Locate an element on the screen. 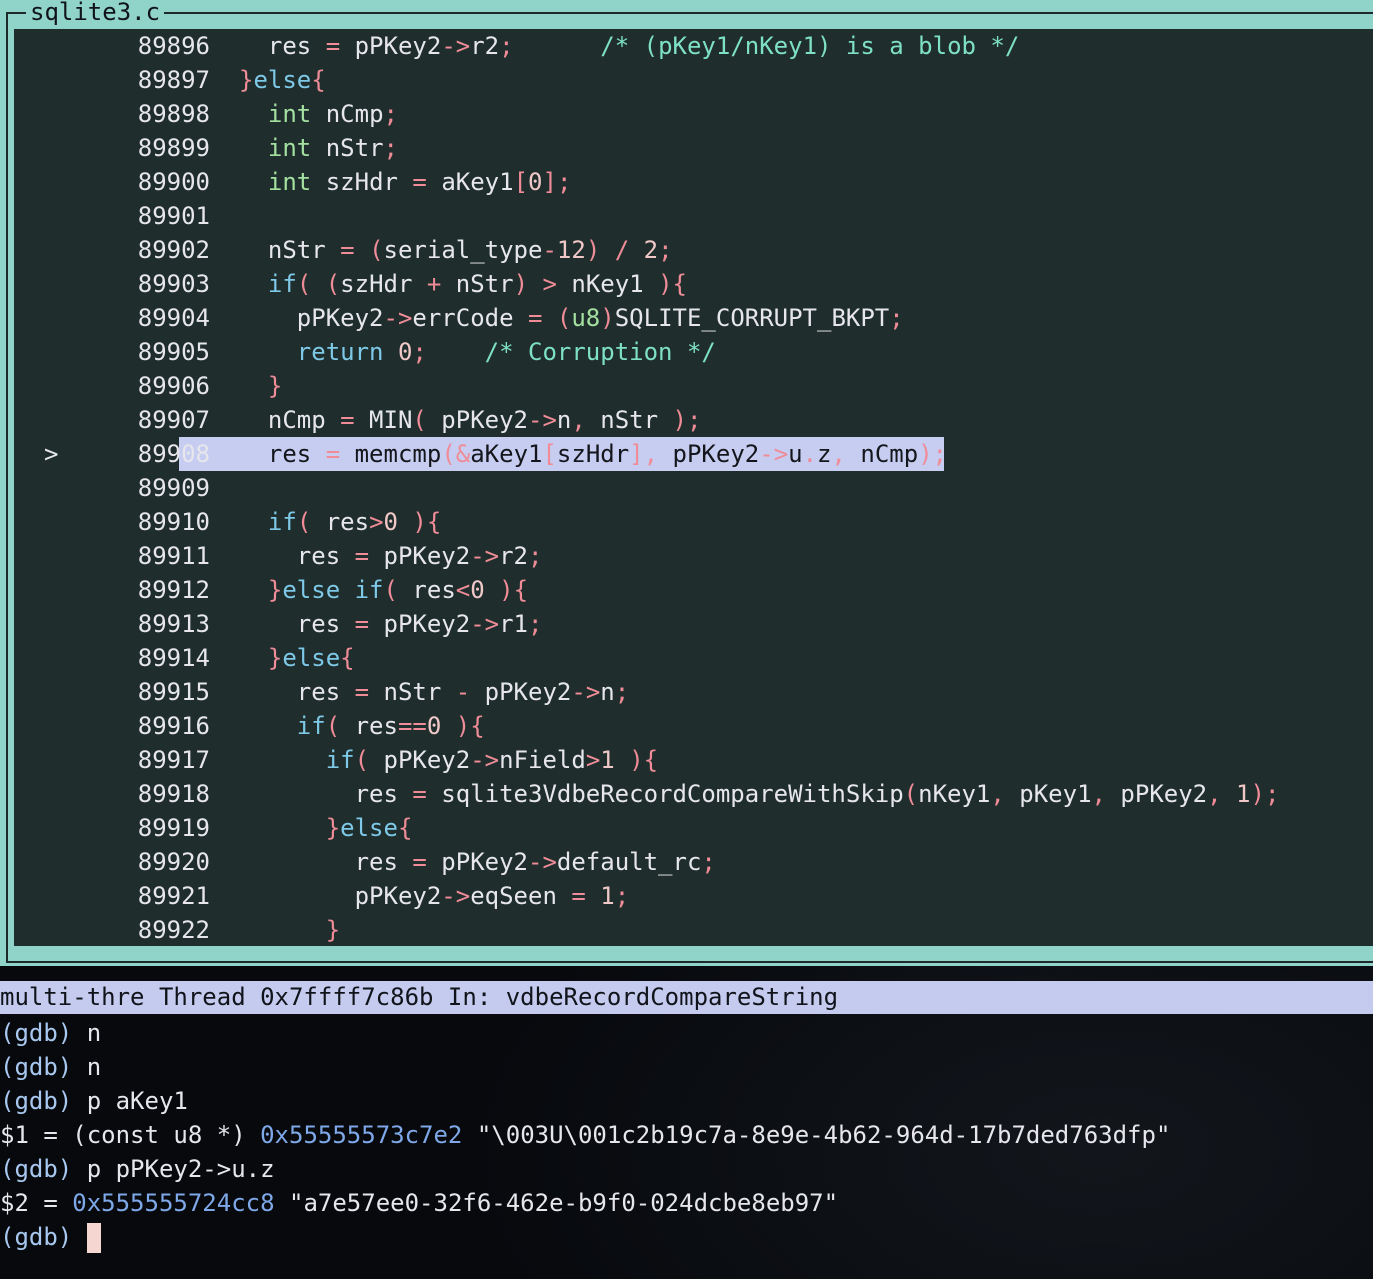 This screenshot has width=1373, height=1279. source-code-text: pPKey2->eqSeen = 1; is located at coordinates (434, 896).